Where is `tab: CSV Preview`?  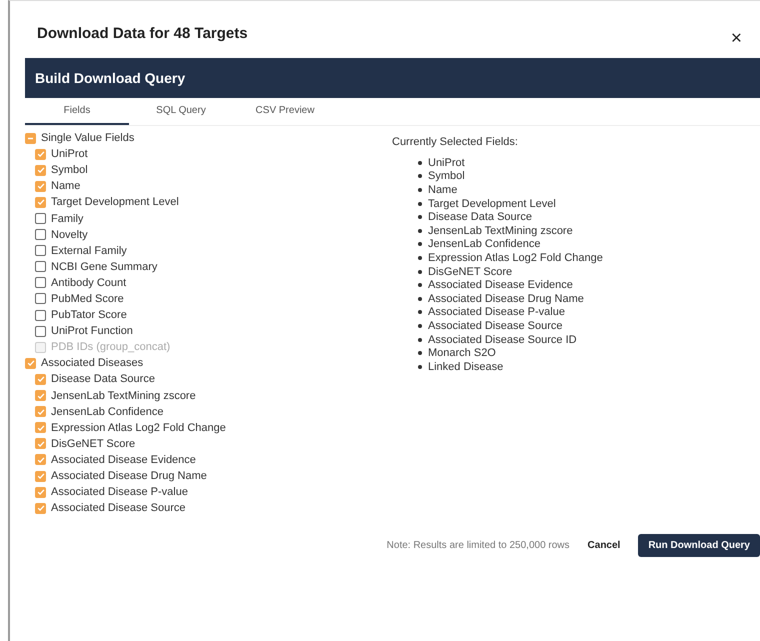
tab: CSV Preview is located at coordinates (285, 111).